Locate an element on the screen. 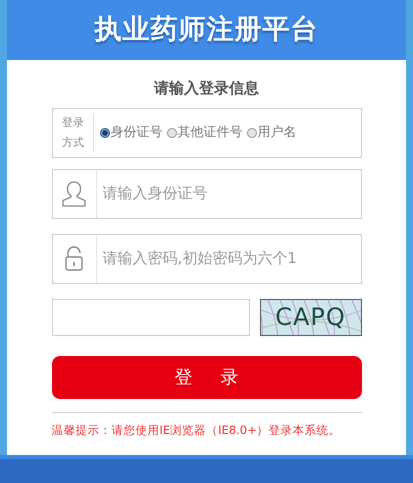 This screenshot has width=413, height=483. unlocked-padlock-icon is located at coordinates (74, 259).